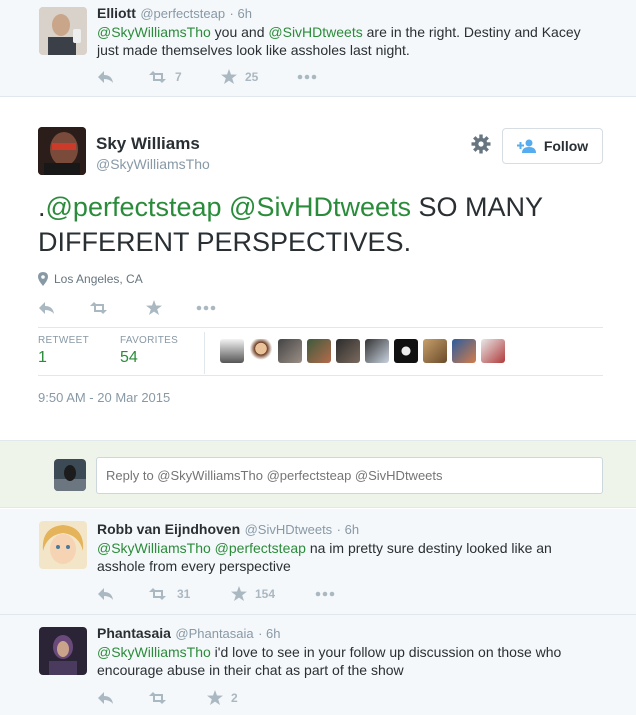 This screenshot has width=636, height=715. I want to click on author-name: Sky Williams, so click(148, 144).